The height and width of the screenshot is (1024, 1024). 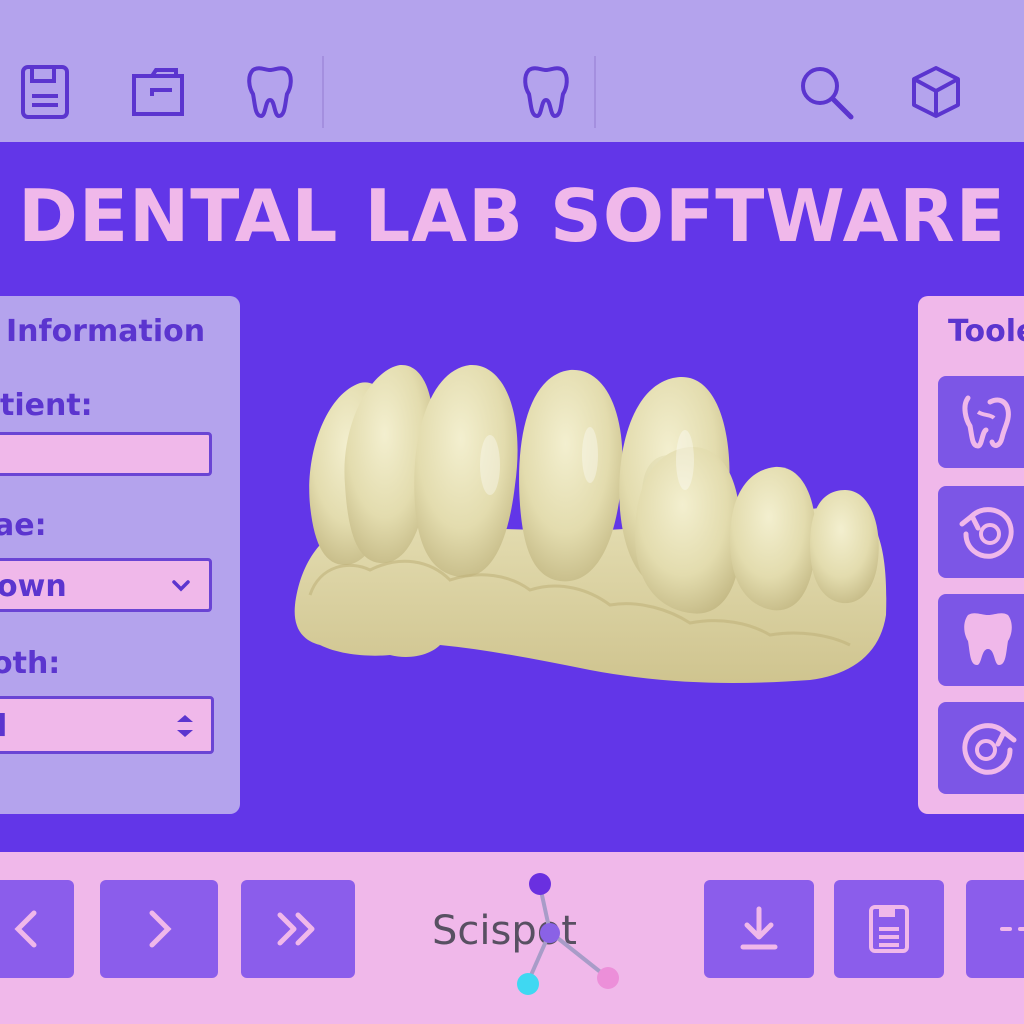 I want to click on stepper-arrows-icon, so click(x=185, y=726).